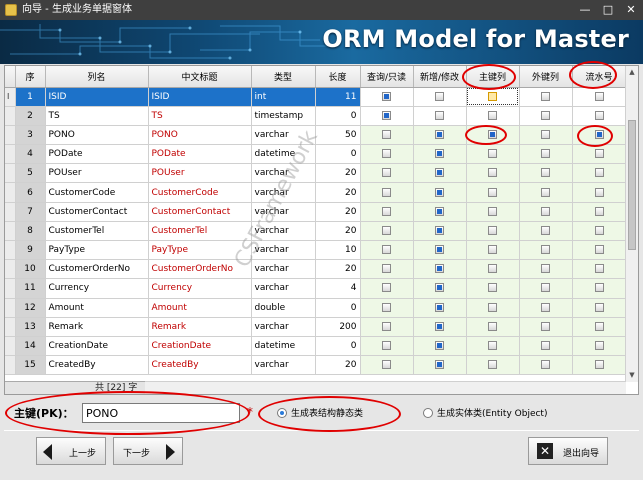  What do you see at coordinates (97, 116) in the screenshot?
I see `field-name-cell: TS` at bounding box center [97, 116].